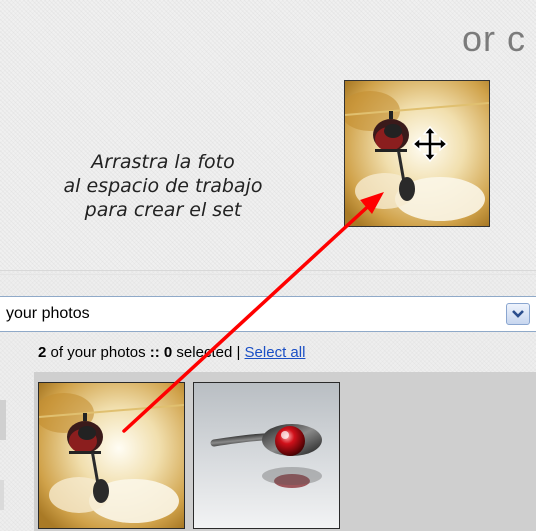 The width and height of the screenshot is (536, 531). I want to click on photo-source-select: your photos, so click(268, 314).